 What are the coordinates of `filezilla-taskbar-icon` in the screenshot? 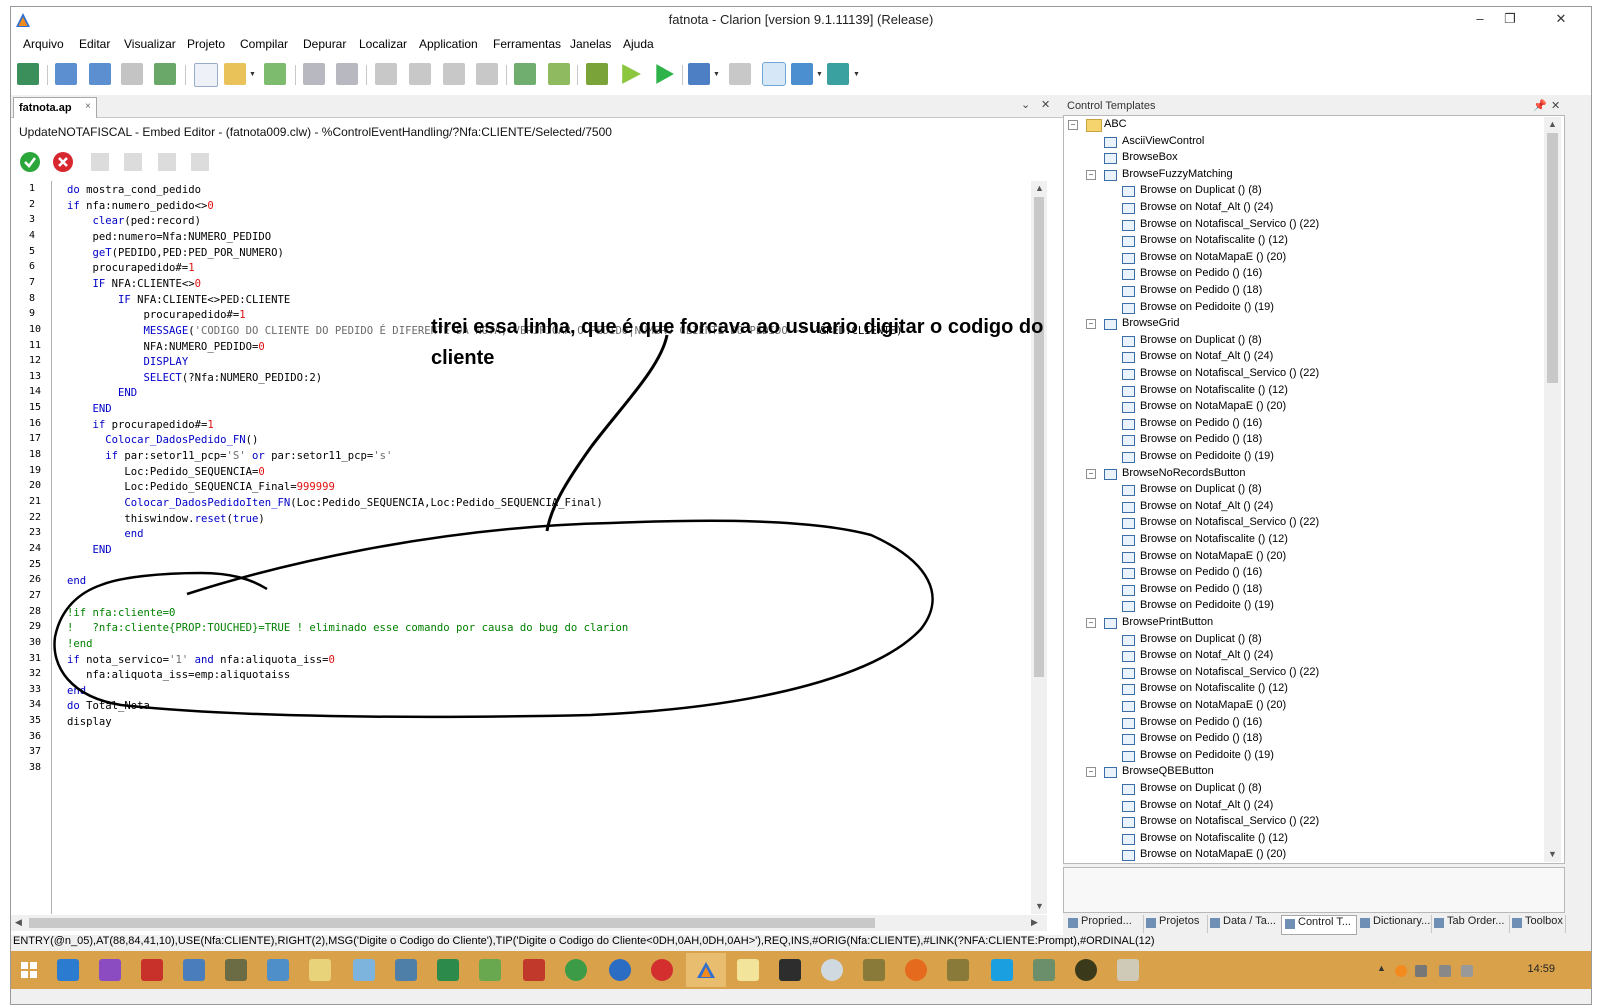 It's located at (152, 970).